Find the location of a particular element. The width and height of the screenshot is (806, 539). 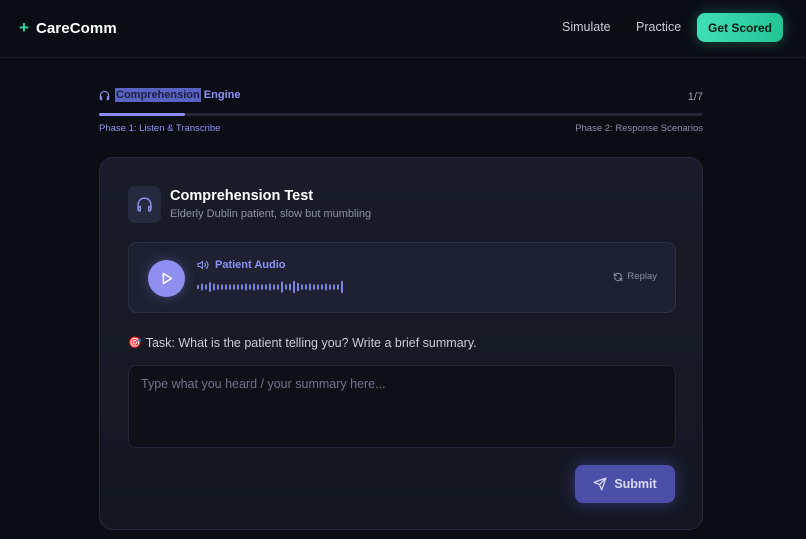

plus-icon: + is located at coordinates (24, 27).